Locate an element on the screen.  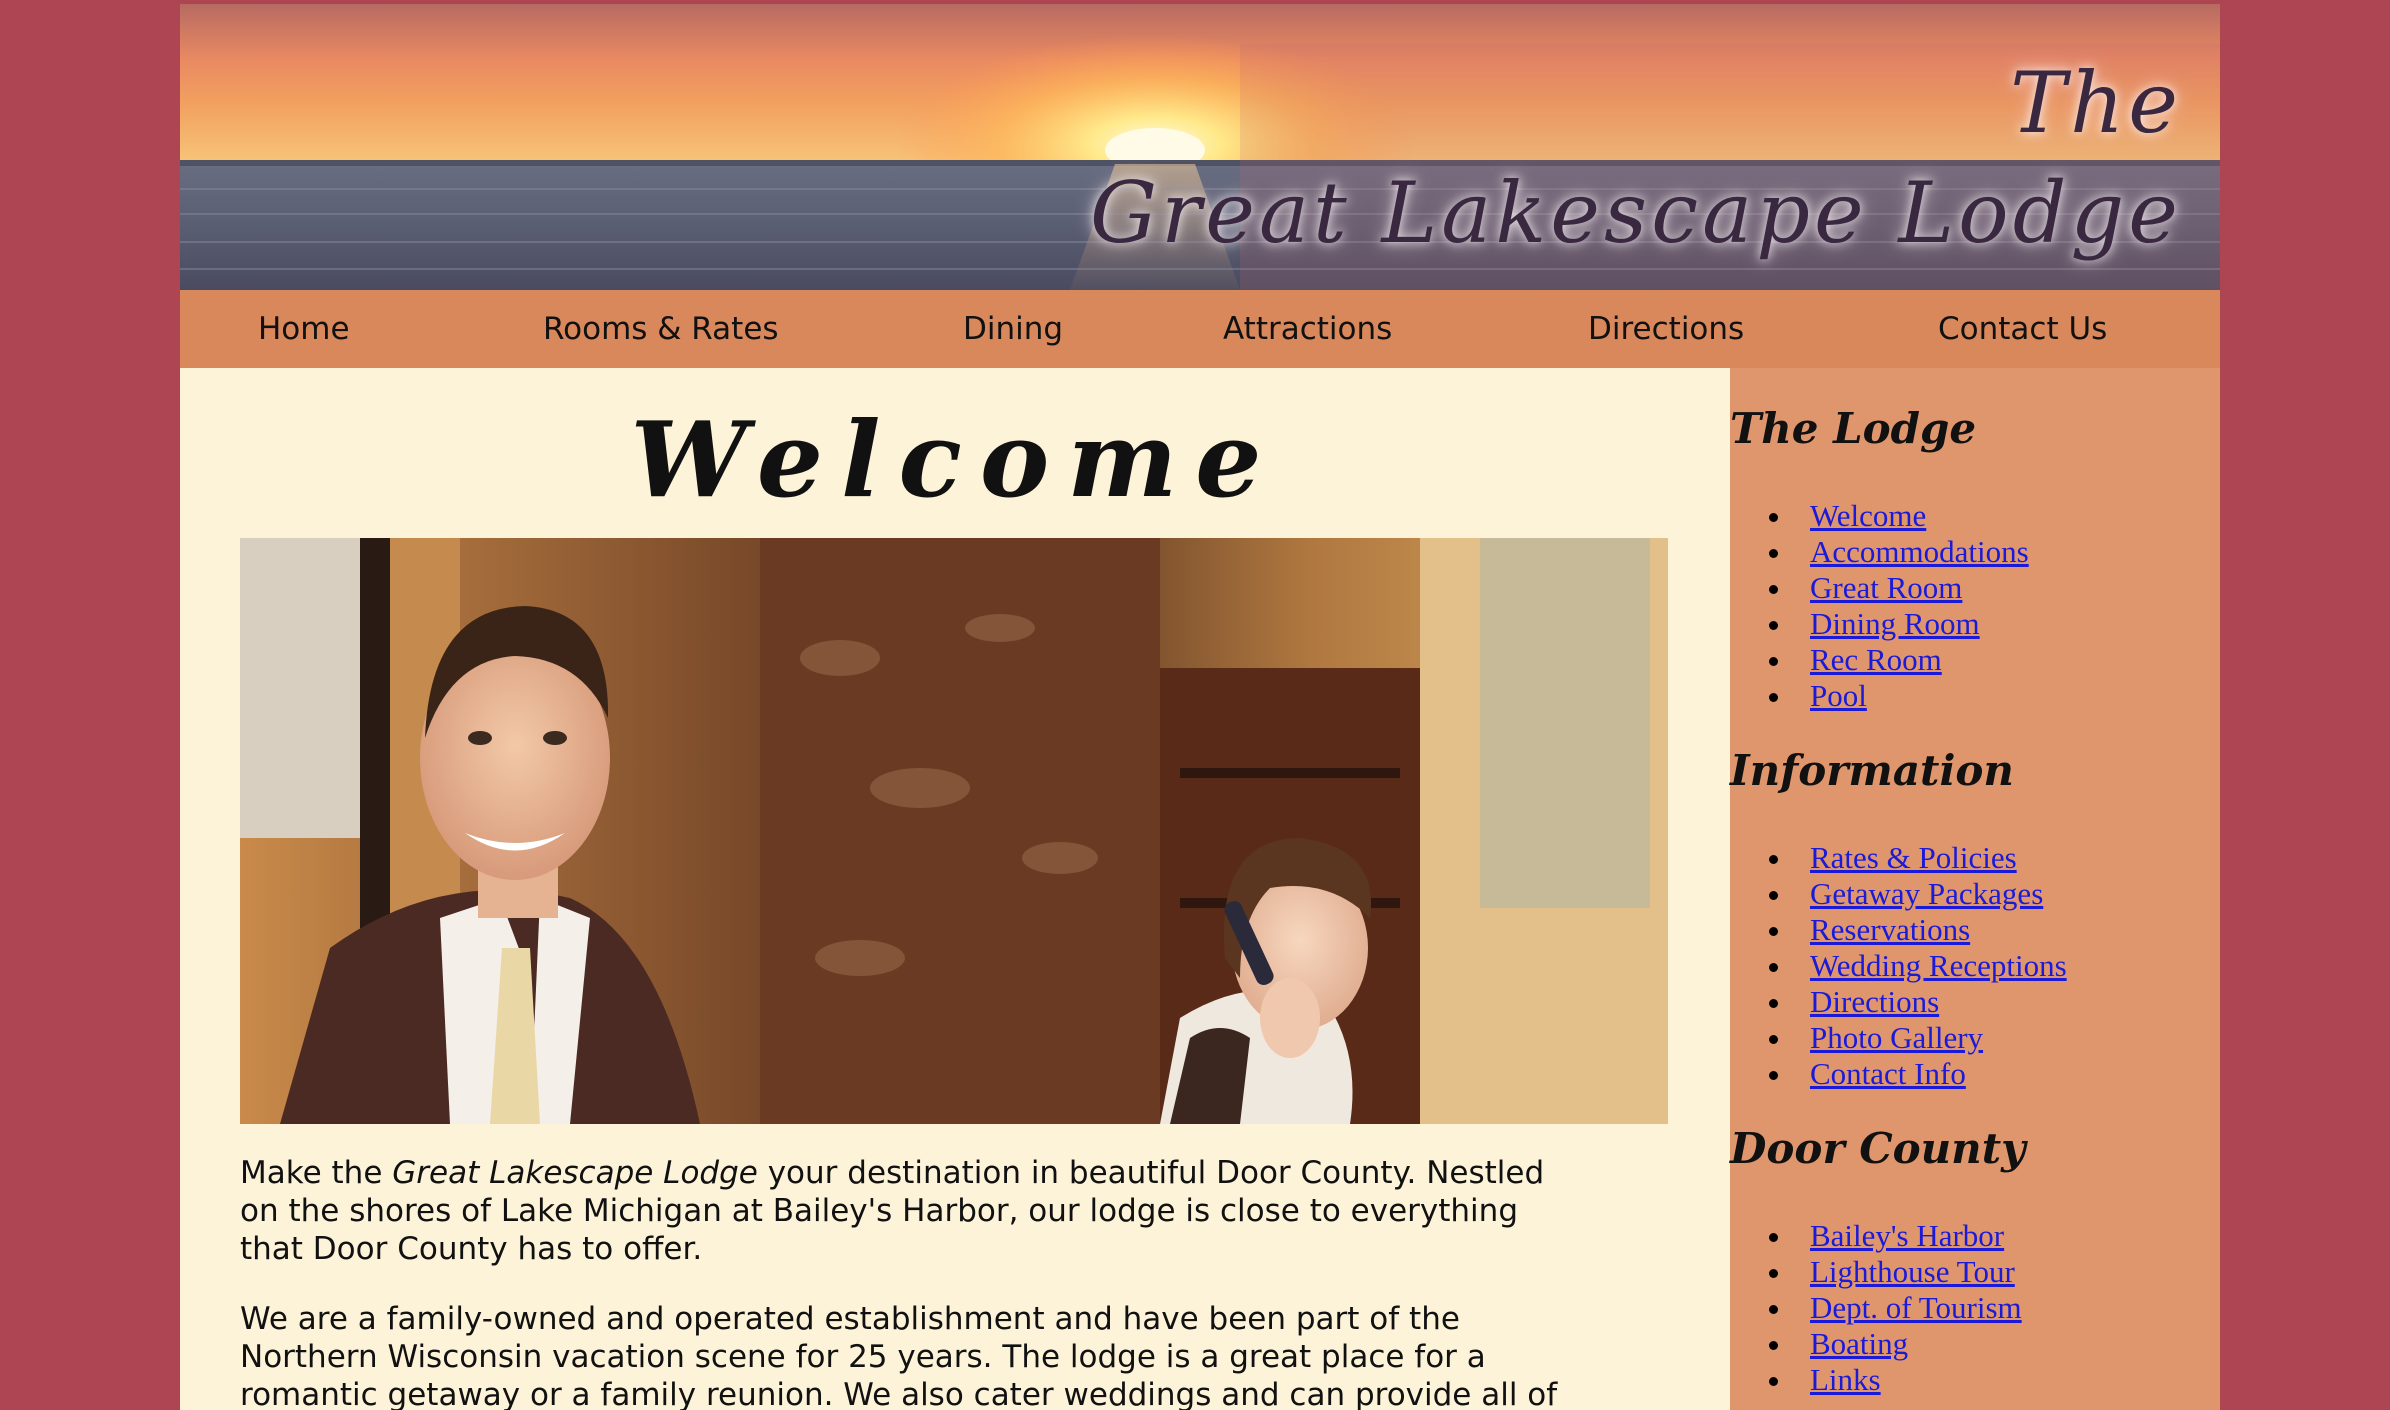
list-item: Lighthouse Tour is located at coordinates (1876, 1272).